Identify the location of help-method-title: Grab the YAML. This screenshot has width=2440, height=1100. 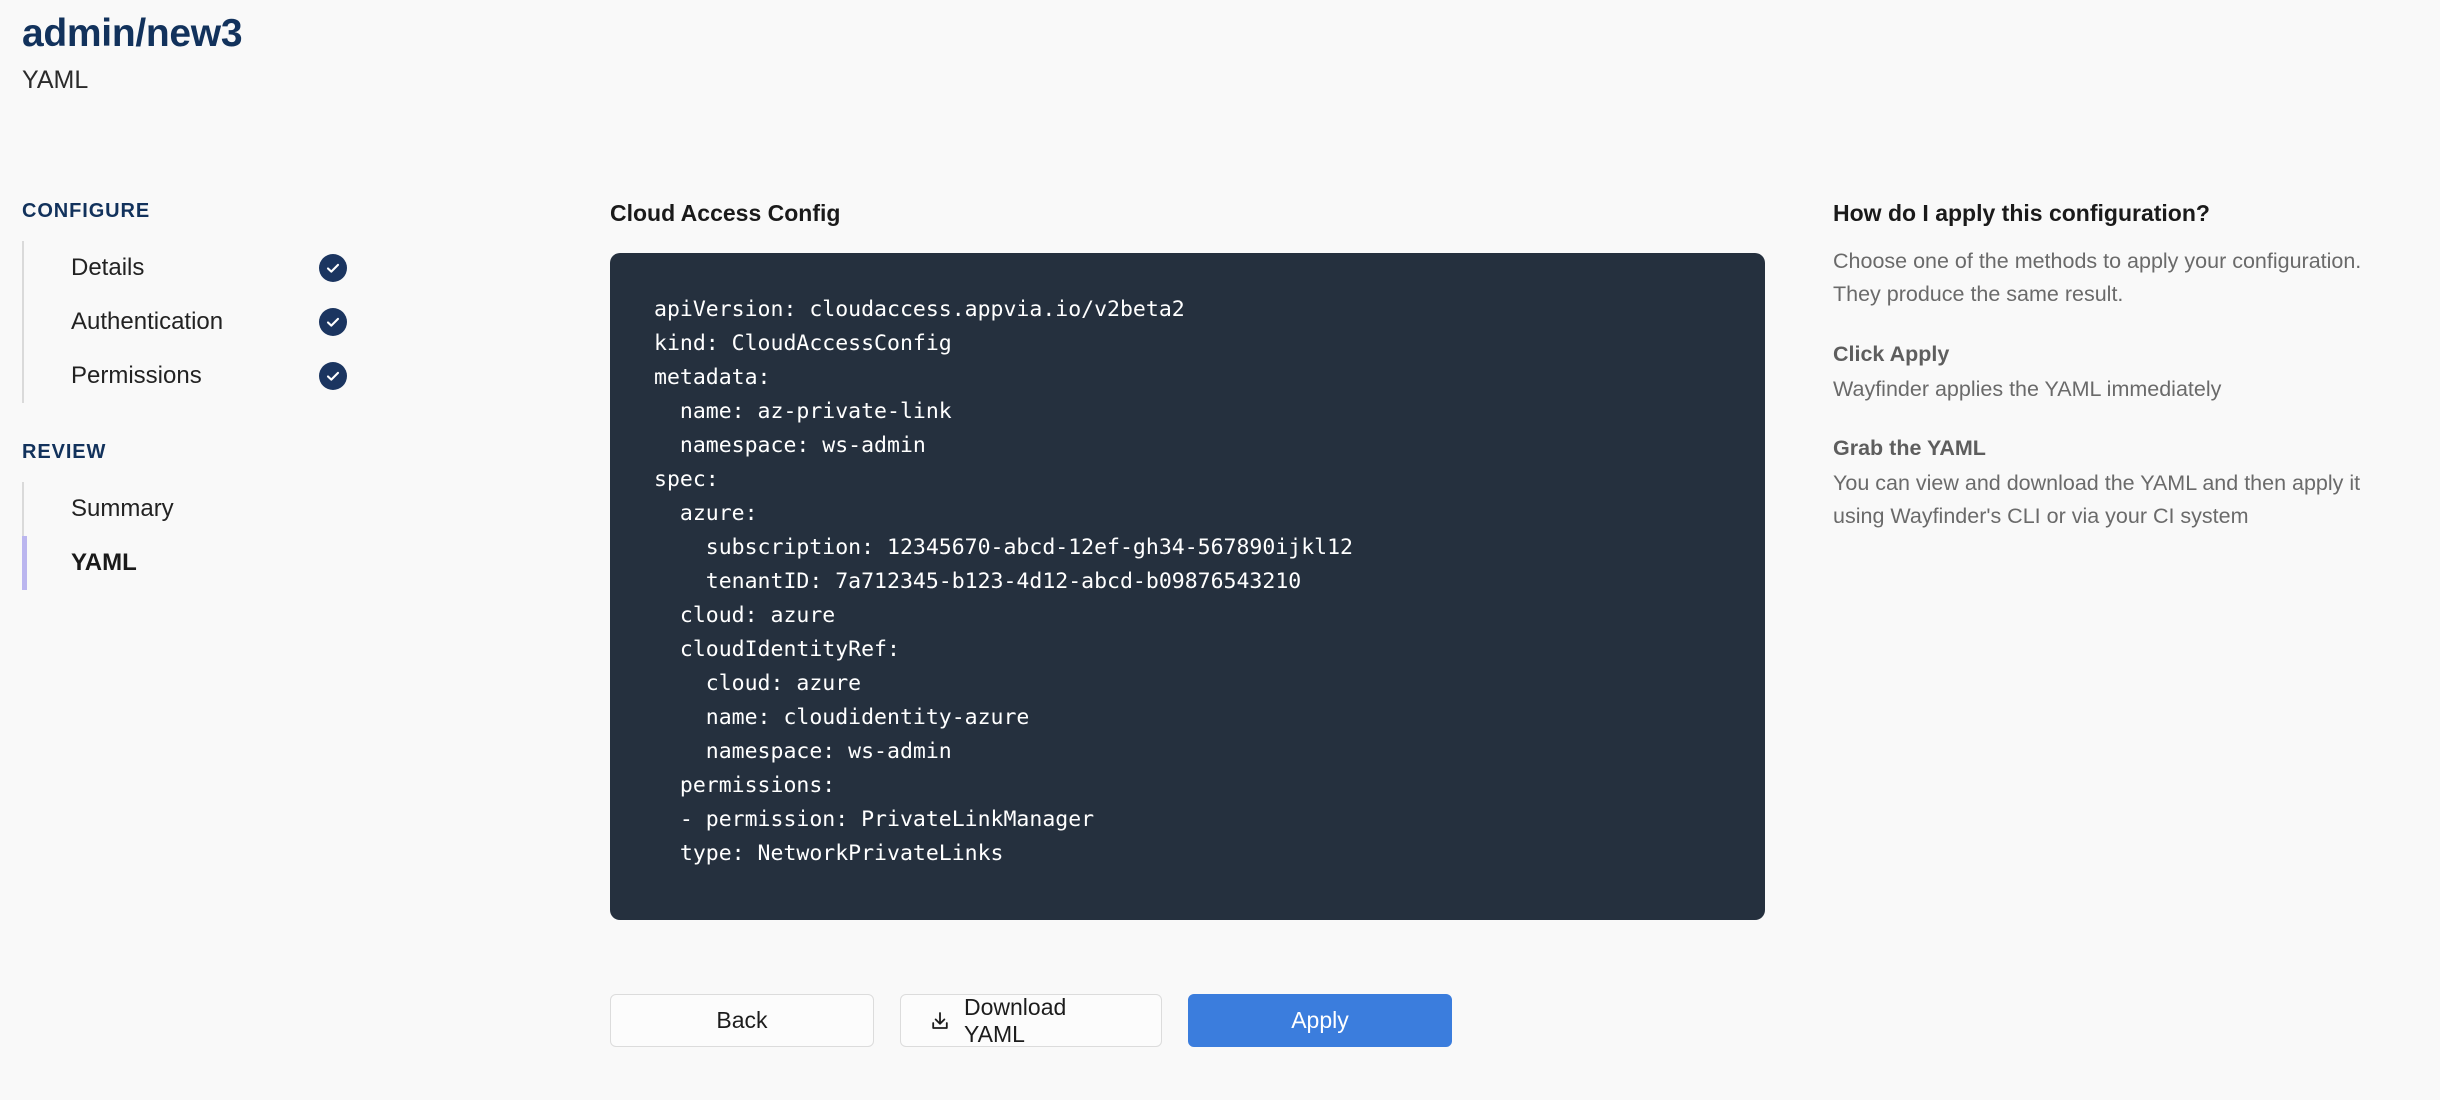
(1909, 448).